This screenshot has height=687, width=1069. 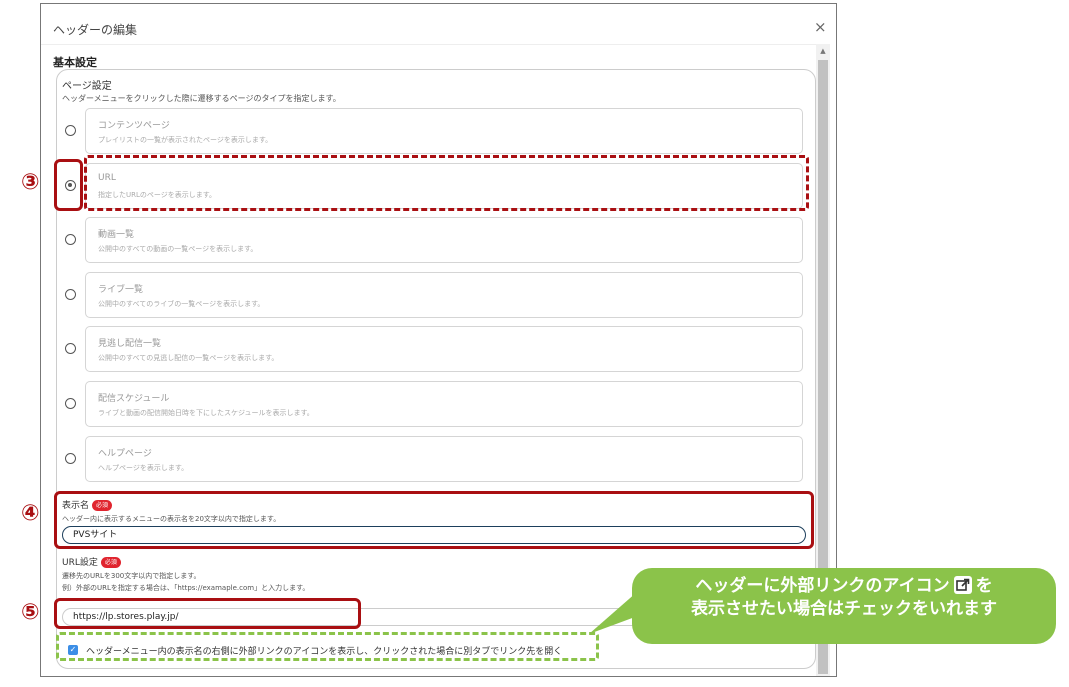 I want to click on page-setting-description: ヘッダーメニューをクリックした際に遷移するページのタイプを指定します。, so click(x=201, y=98).